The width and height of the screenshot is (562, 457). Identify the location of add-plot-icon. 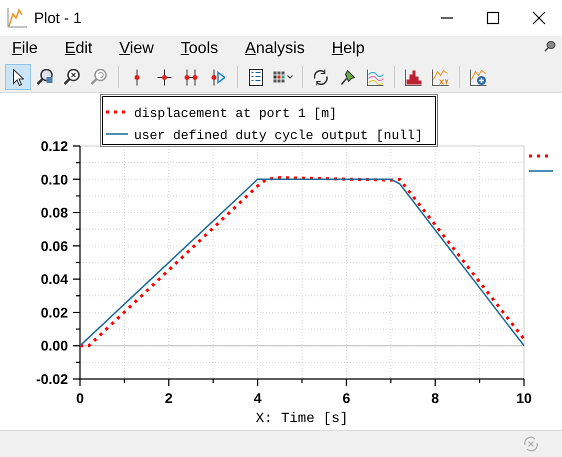
(478, 77).